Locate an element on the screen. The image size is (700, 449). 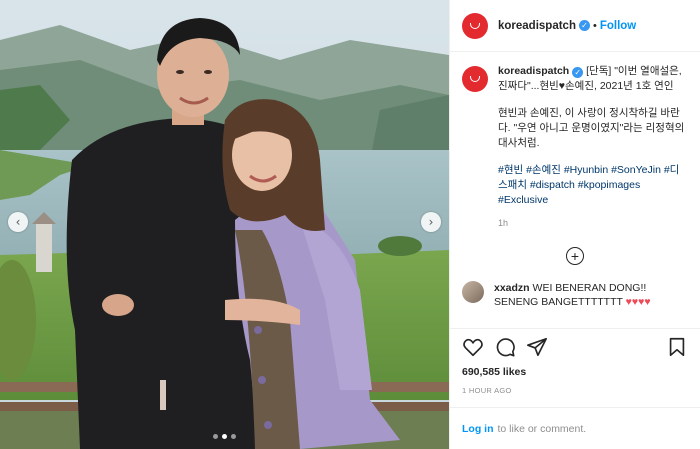
commenter-avatar is located at coordinates (473, 292).